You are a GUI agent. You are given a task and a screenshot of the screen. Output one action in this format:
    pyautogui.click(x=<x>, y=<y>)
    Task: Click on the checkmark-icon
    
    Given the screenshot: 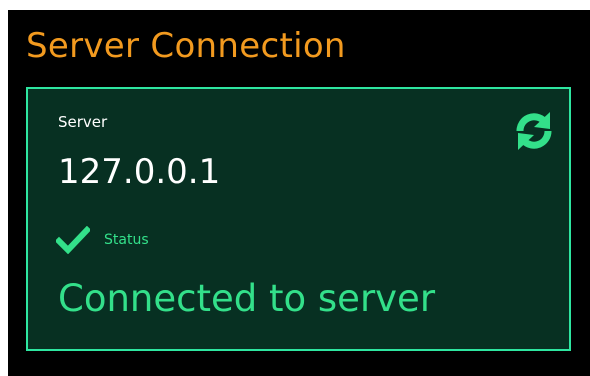 What is the action you would take?
    pyautogui.click(x=73, y=240)
    